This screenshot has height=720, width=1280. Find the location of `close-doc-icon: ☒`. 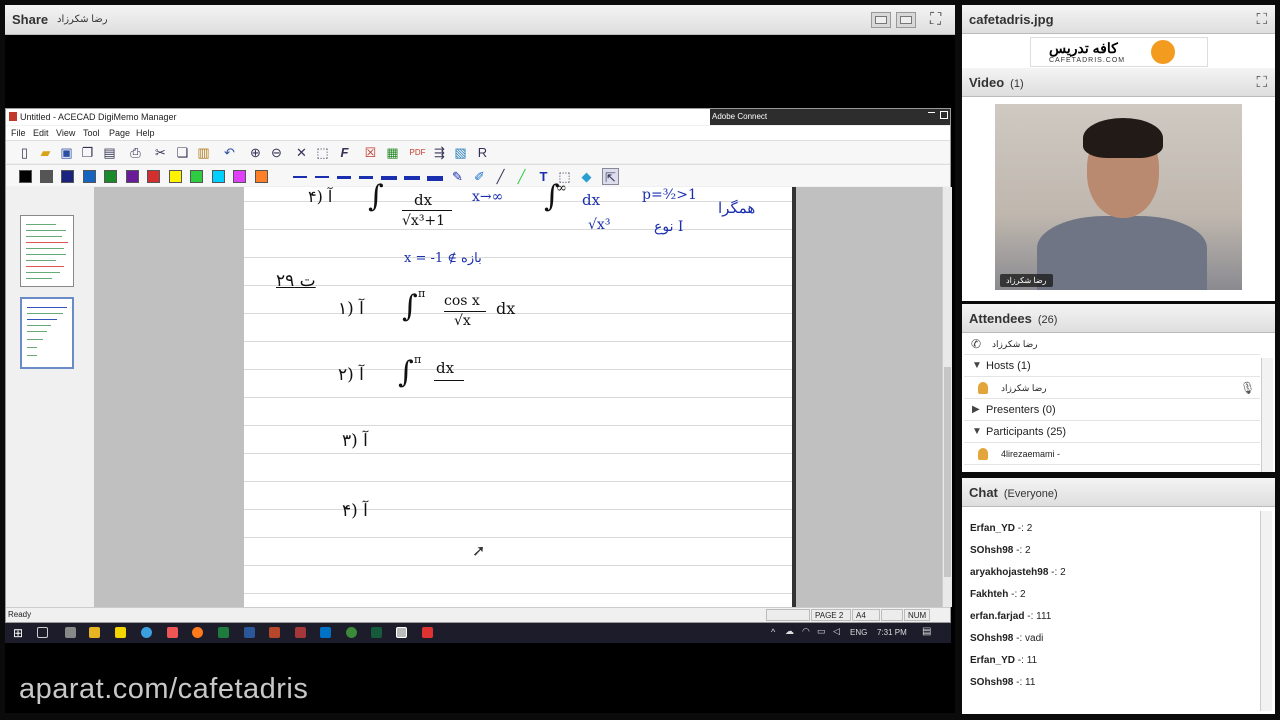

close-doc-icon: ☒ is located at coordinates (370, 152).